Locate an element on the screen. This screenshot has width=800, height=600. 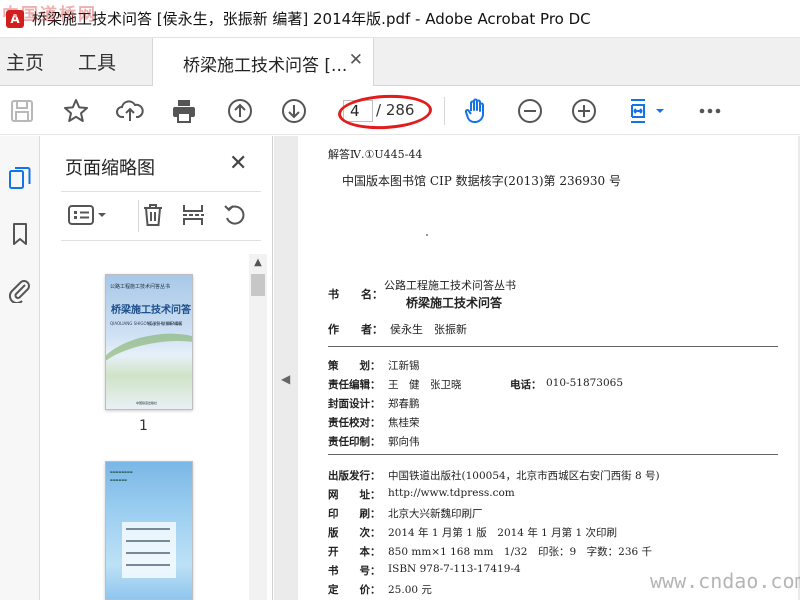
page-number-input: 4 is located at coordinates (358, 111).